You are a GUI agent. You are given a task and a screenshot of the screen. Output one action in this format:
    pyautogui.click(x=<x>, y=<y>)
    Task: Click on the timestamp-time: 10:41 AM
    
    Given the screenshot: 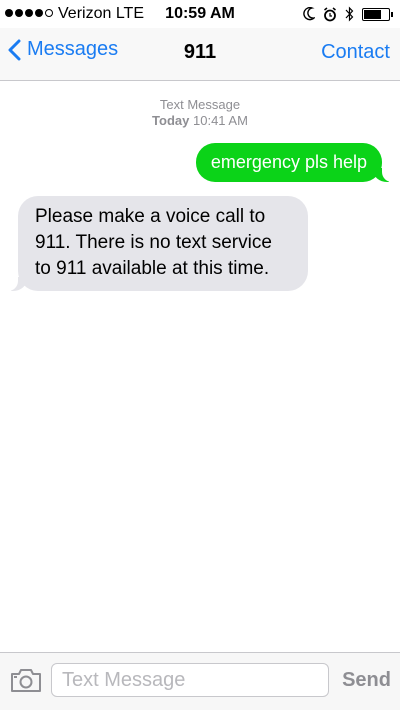 What is the action you would take?
    pyautogui.click(x=220, y=120)
    